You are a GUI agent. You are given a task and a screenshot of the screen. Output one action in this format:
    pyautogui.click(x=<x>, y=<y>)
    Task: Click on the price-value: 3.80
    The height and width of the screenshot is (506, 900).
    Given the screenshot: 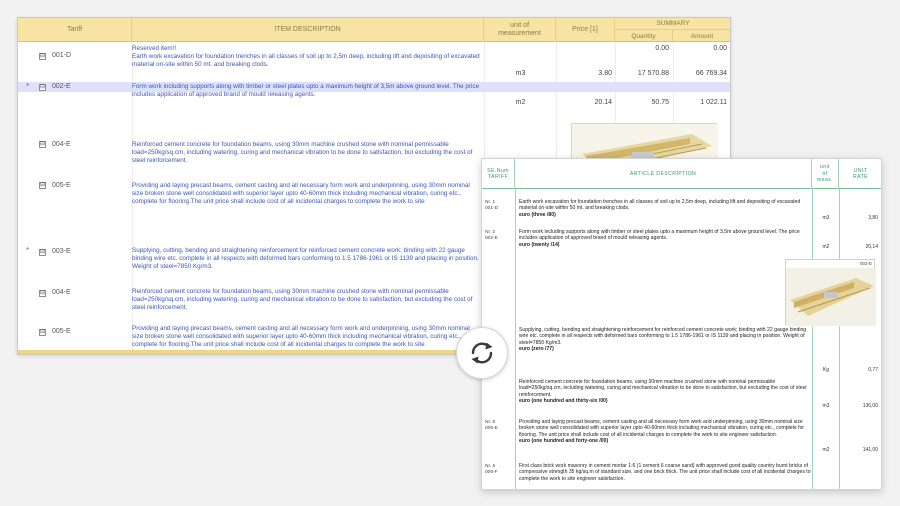 What is the action you would take?
    pyautogui.click(x=605, y=73)
    